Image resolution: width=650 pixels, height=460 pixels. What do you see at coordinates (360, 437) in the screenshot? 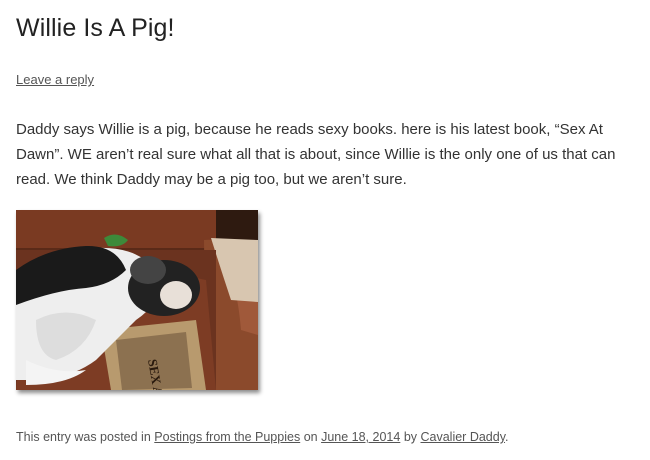
I see `date-link: June 18, 2014` at bounding box center [360, 437].